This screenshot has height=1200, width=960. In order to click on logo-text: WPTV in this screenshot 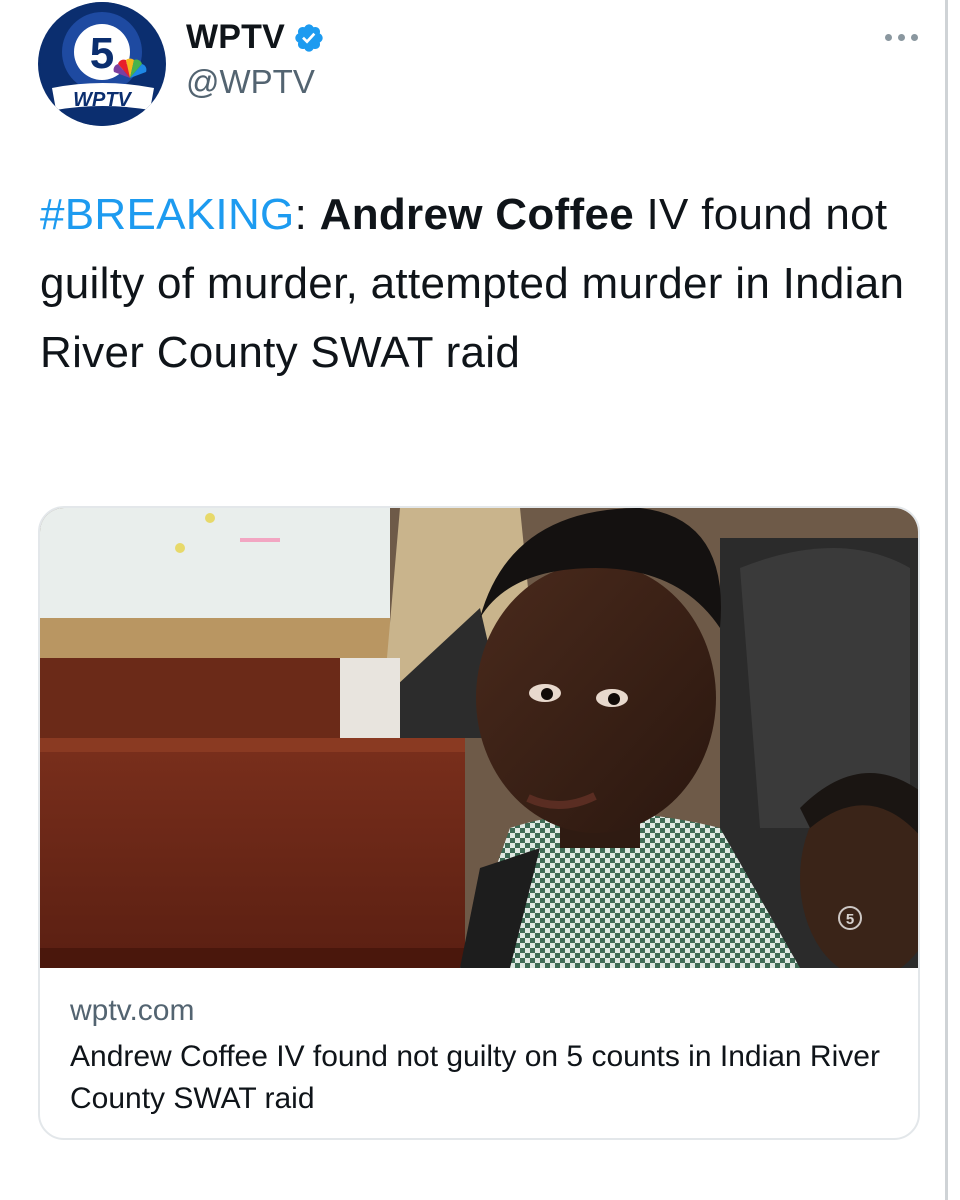, I will do `click(102, 100)`.